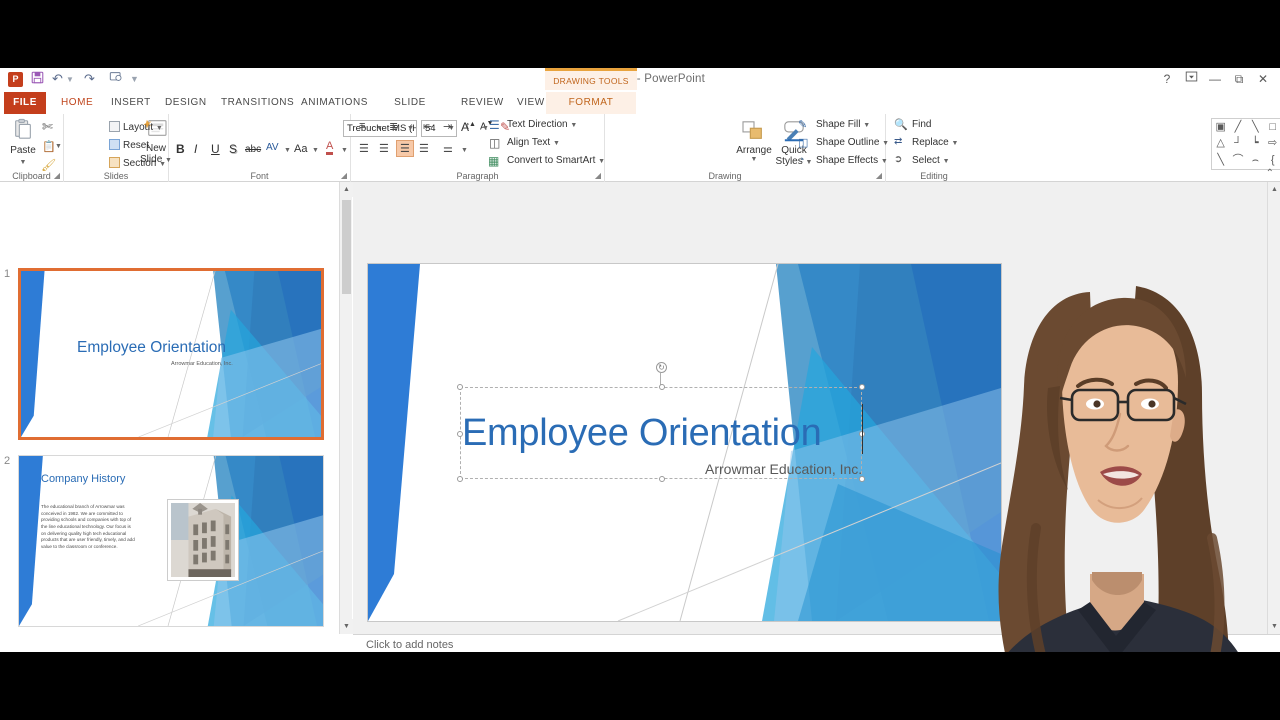  I want to click on help-button: ?, so click(1167, 79).